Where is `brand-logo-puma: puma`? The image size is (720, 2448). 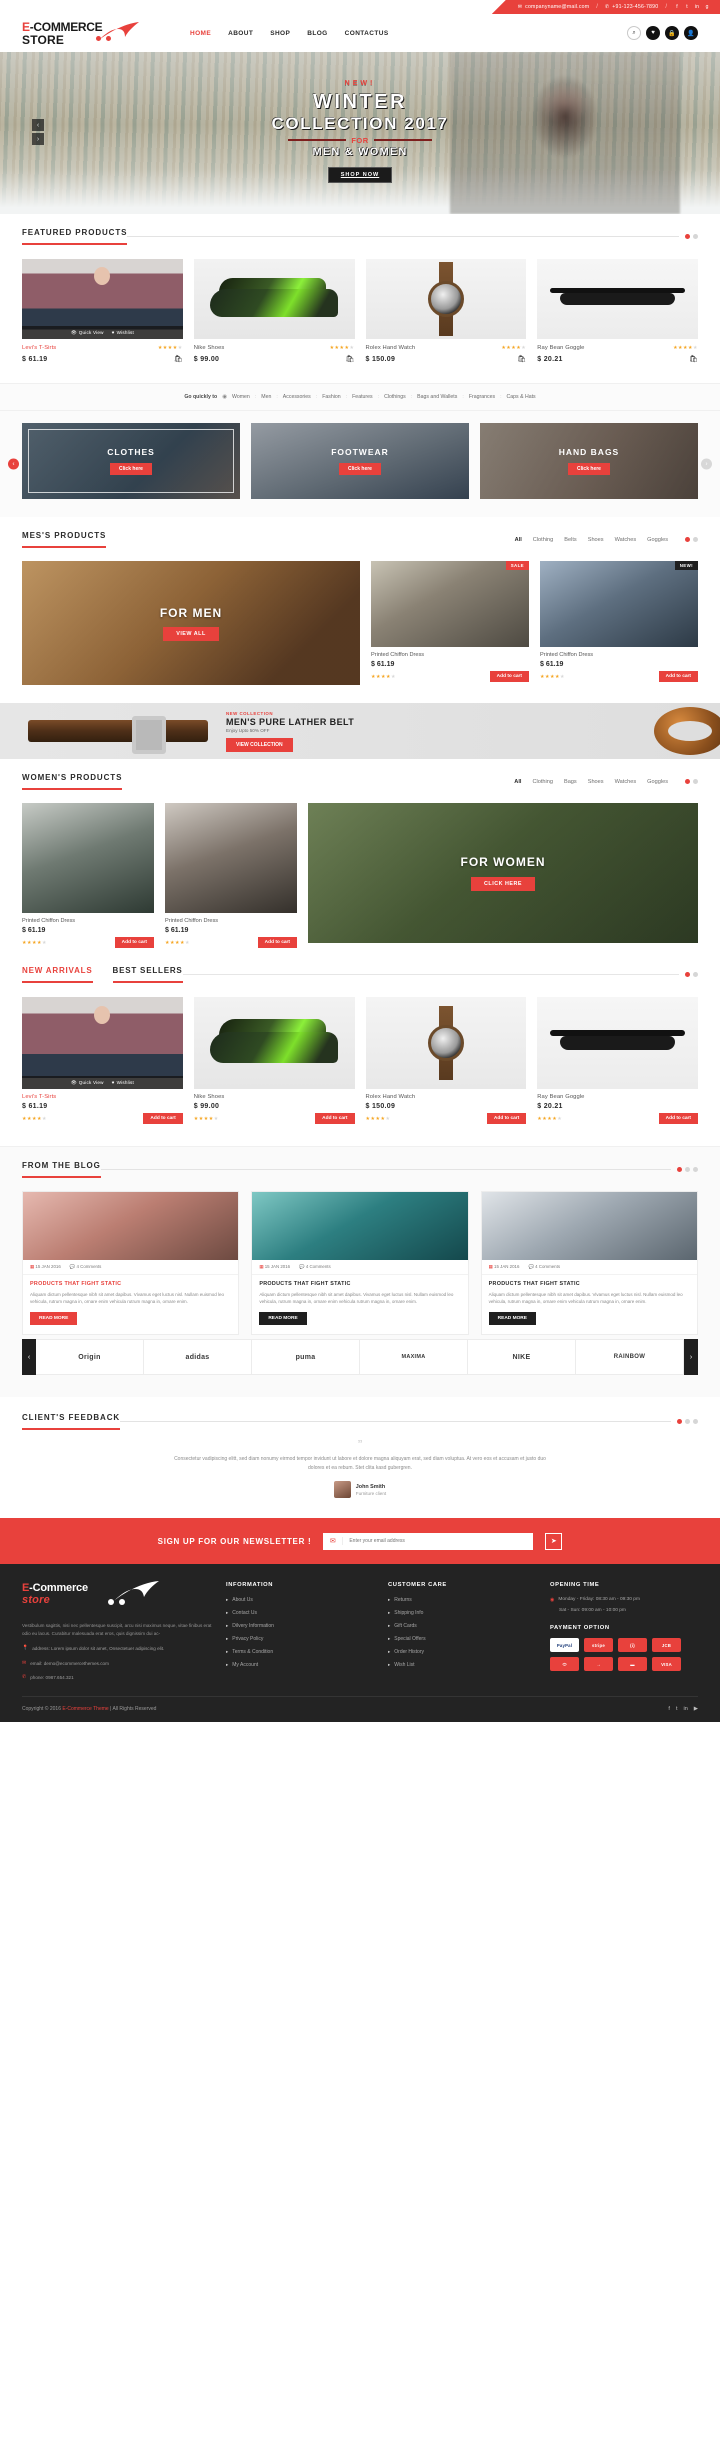 brand-logo-puma: puma is located at coordinates (306, 1357).